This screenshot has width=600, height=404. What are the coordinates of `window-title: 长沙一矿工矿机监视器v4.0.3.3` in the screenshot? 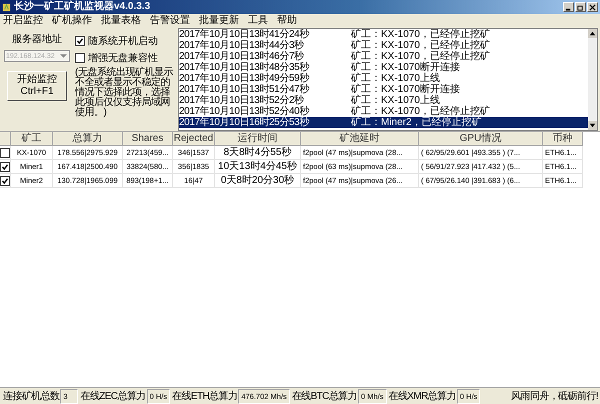 It's located at (82, 7).